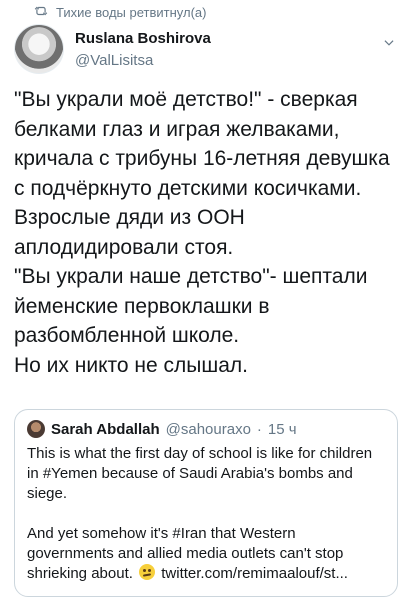  I want to click on grimacing-face-emoji, so click(147, 572).